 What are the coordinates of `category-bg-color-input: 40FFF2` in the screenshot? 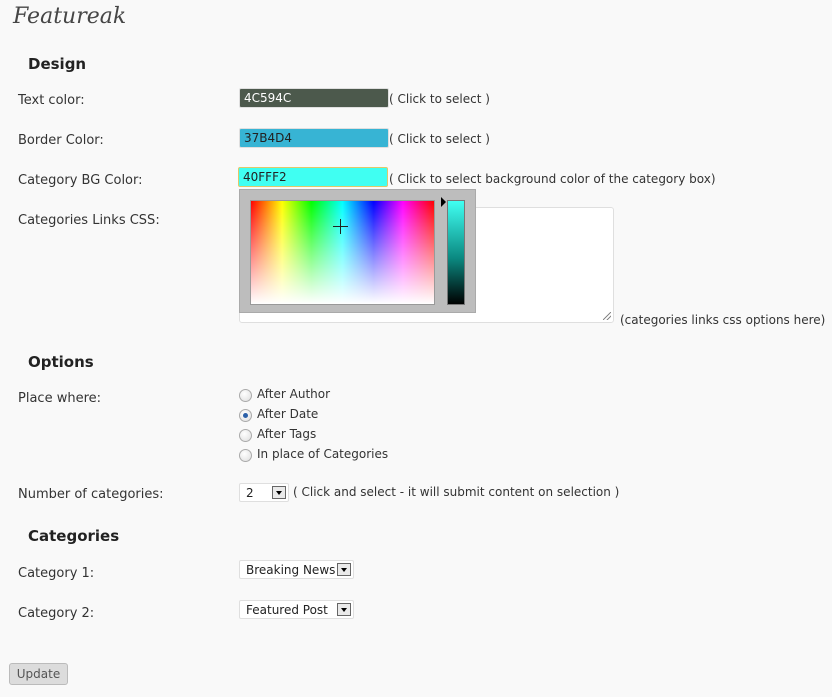 It's located at (313, 177).